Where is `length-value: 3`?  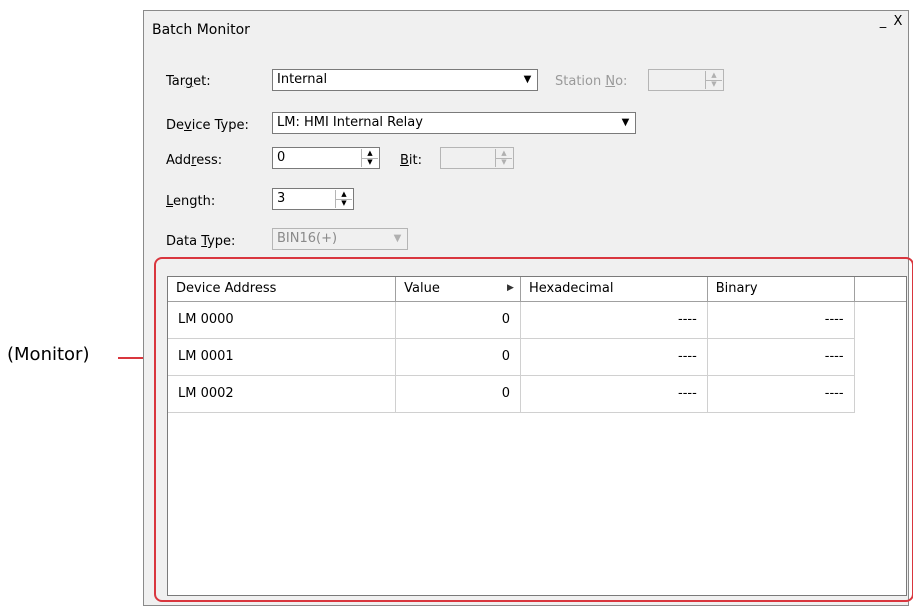
length-value: 3 is located at coordinates (281, 198).